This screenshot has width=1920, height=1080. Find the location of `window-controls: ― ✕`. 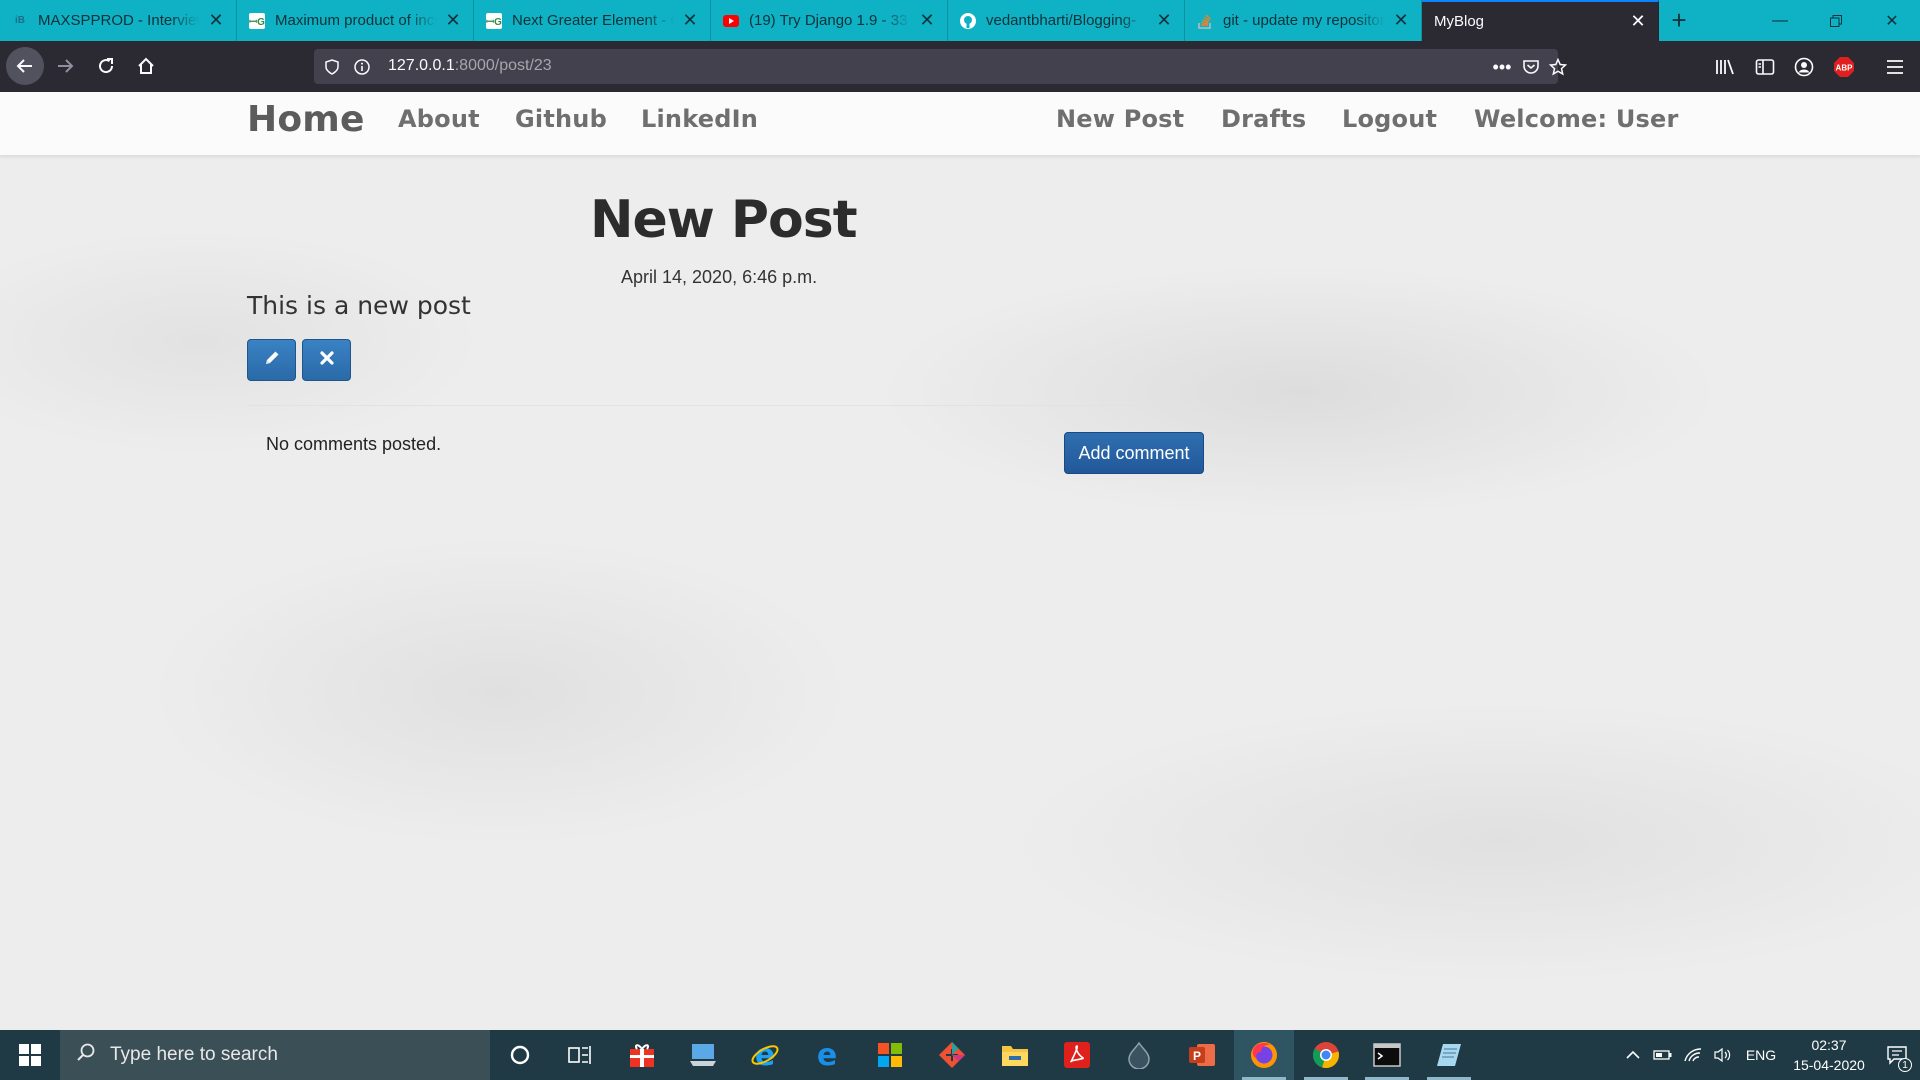

window-controls: ― ✕ is located at coordinates (1836, 20).